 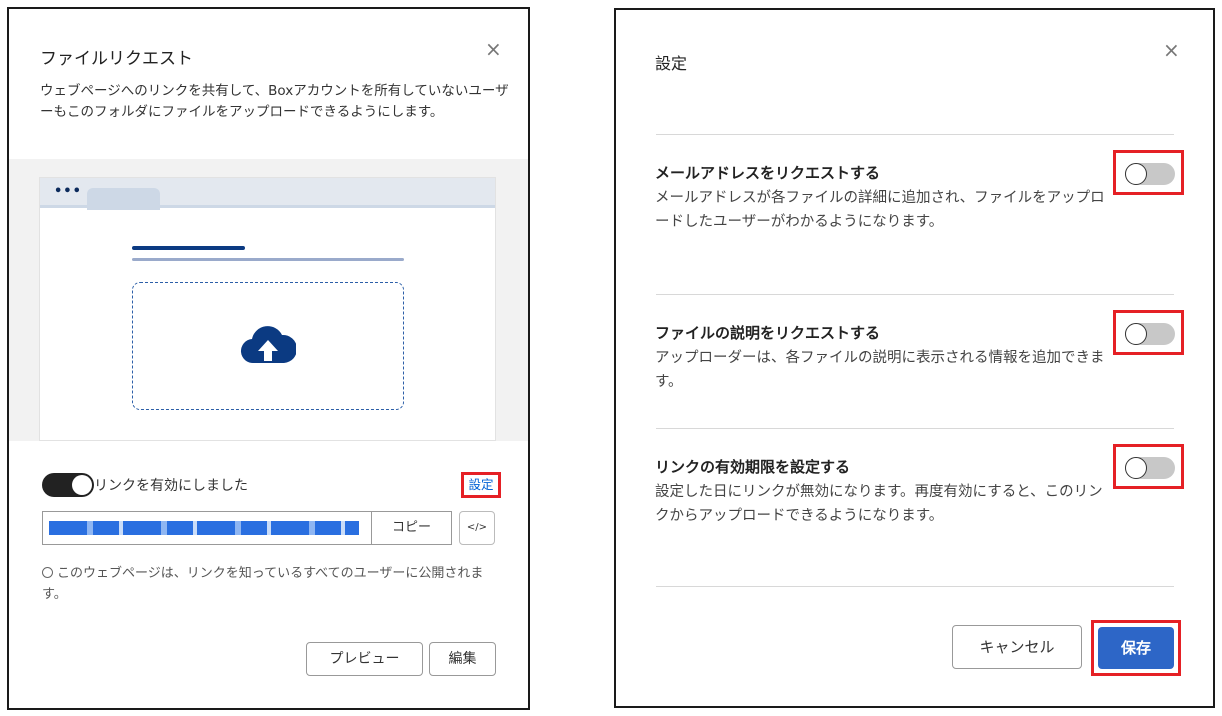 I want to click on save-button: 保存, so click(x=1136, y=648).